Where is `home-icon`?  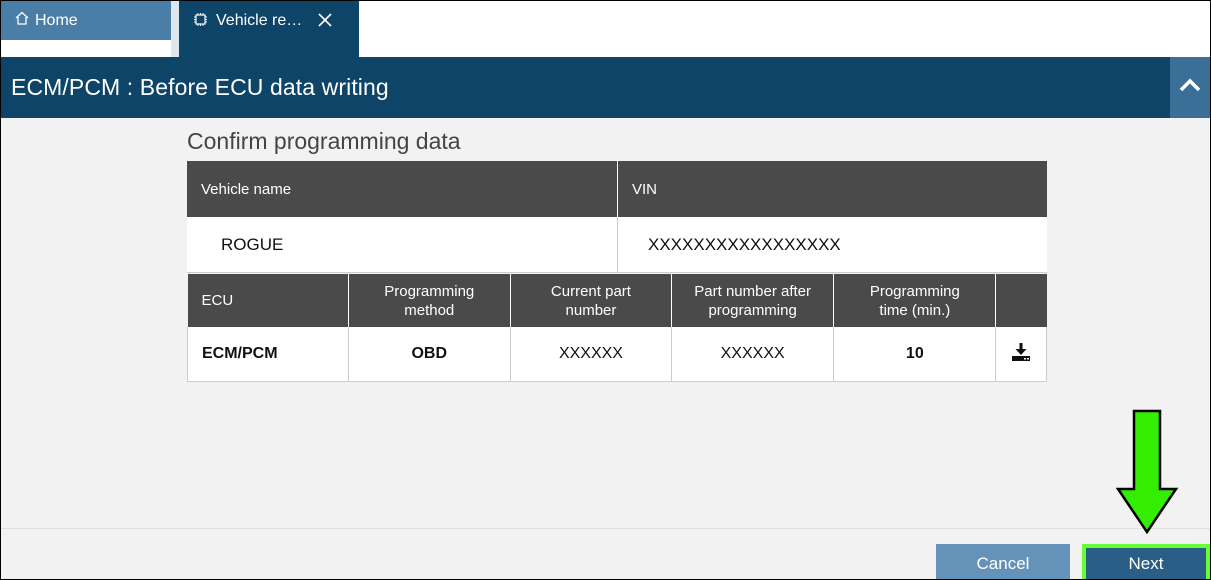 home-icon is located at coordinates (22, 20).